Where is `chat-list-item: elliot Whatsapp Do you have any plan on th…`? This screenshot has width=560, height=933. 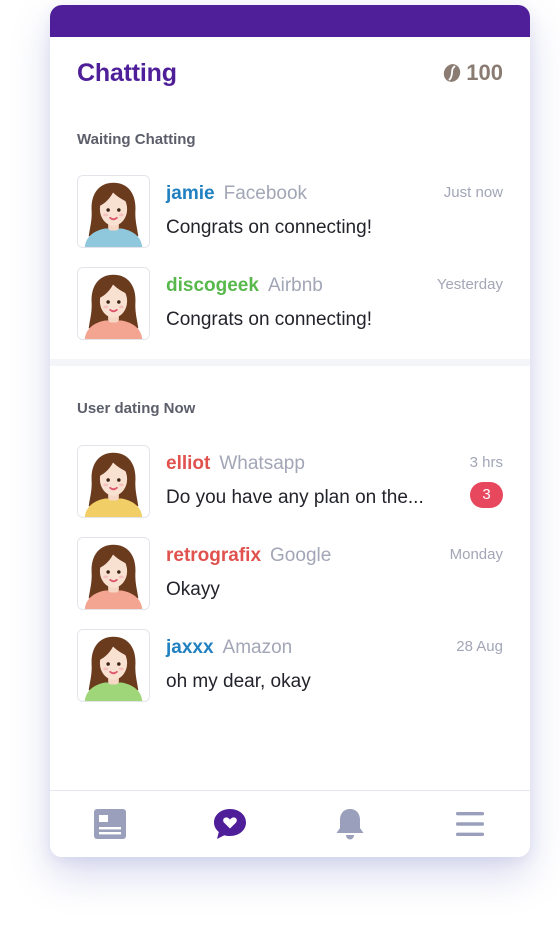
chat-list-item: elliot Whatsapp Do you have any plan on th… is located at coordinates (290, 491).